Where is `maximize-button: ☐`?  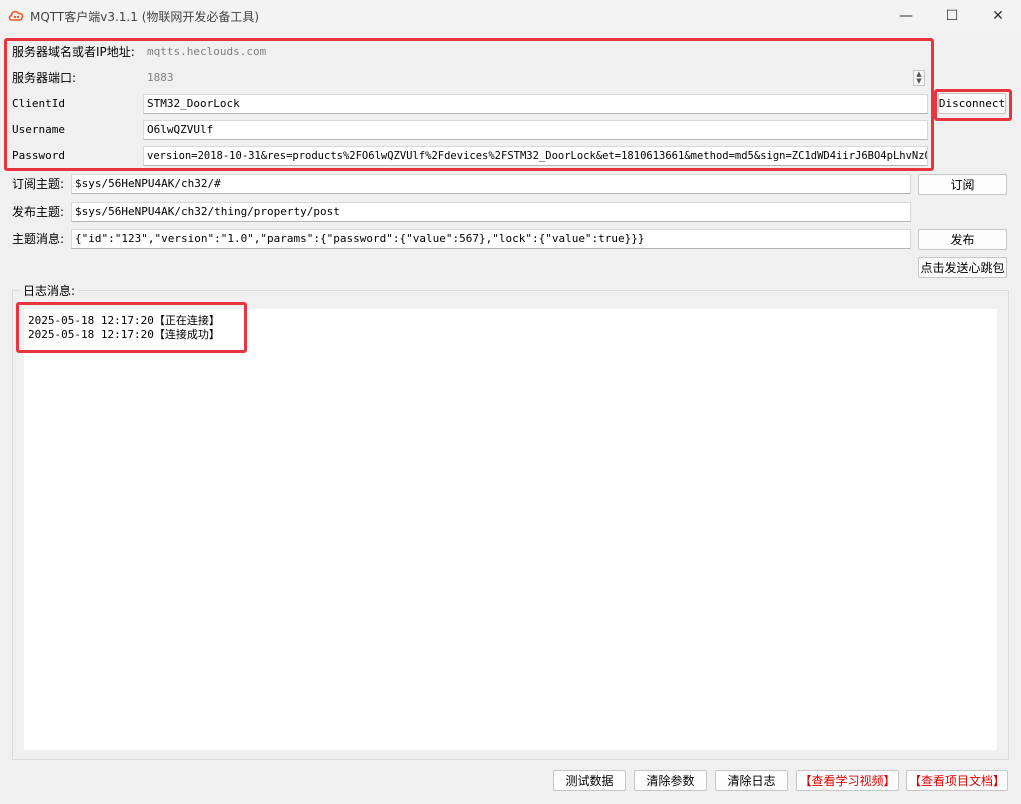 maximize-button: ☐ is located at coordinates (952, 16).